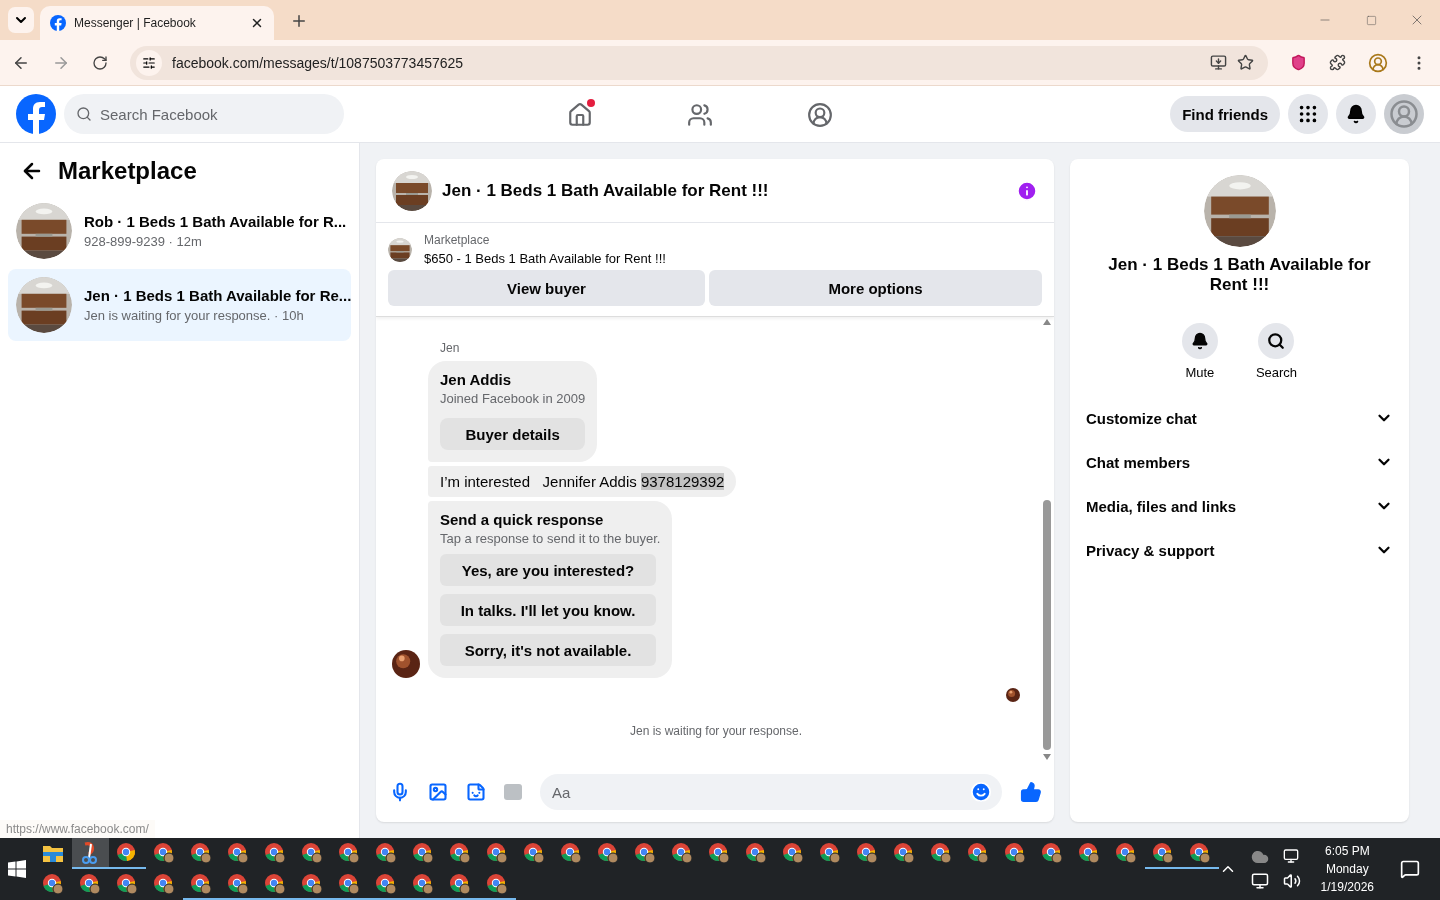 This screenshot has height=900, width=1440. What do you see at coordinates (77, 829) in the screenshot?
I see `status-url: https://www.facebook.com/` at bounding box center [77, 829].